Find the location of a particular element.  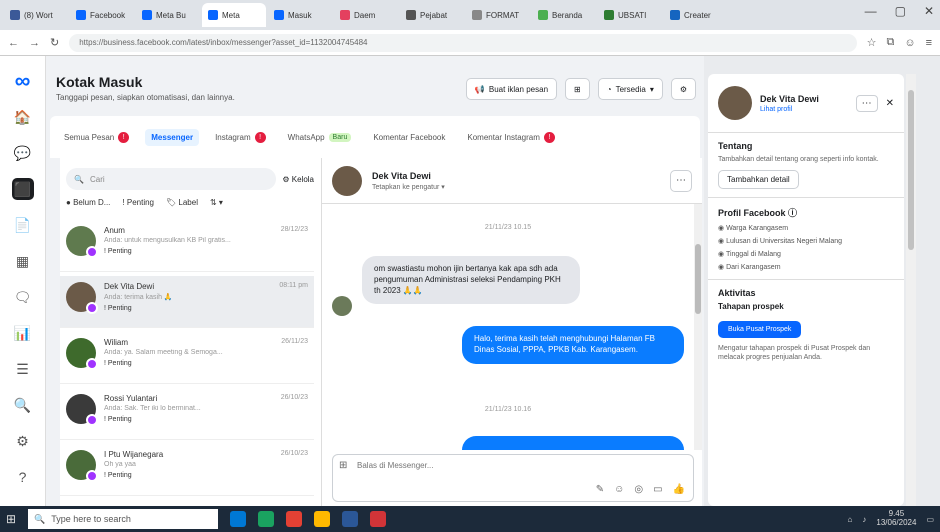

gif-icon: ▭ is located at coordinates (657, 489).